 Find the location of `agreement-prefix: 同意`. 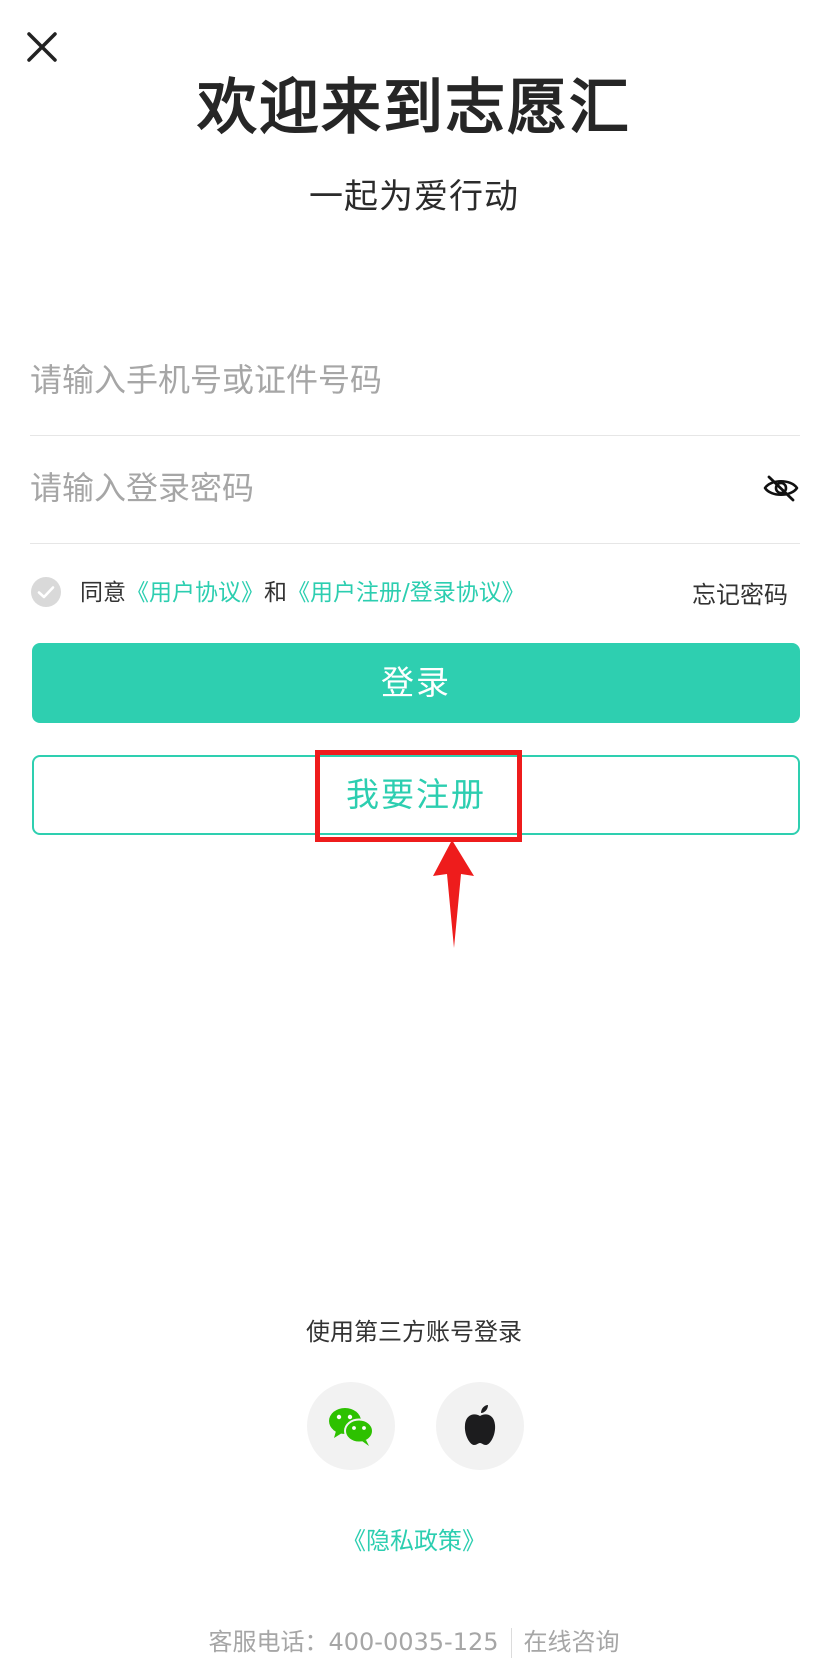

agreement-prefix: 同意 is located at coordinates (103, 593).